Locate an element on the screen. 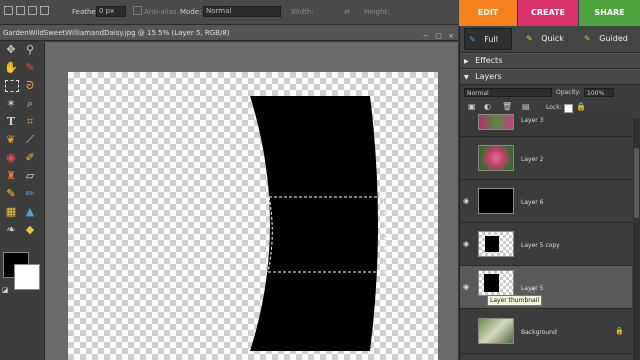  layers-scrollbar is located at coordinates (636, 239).